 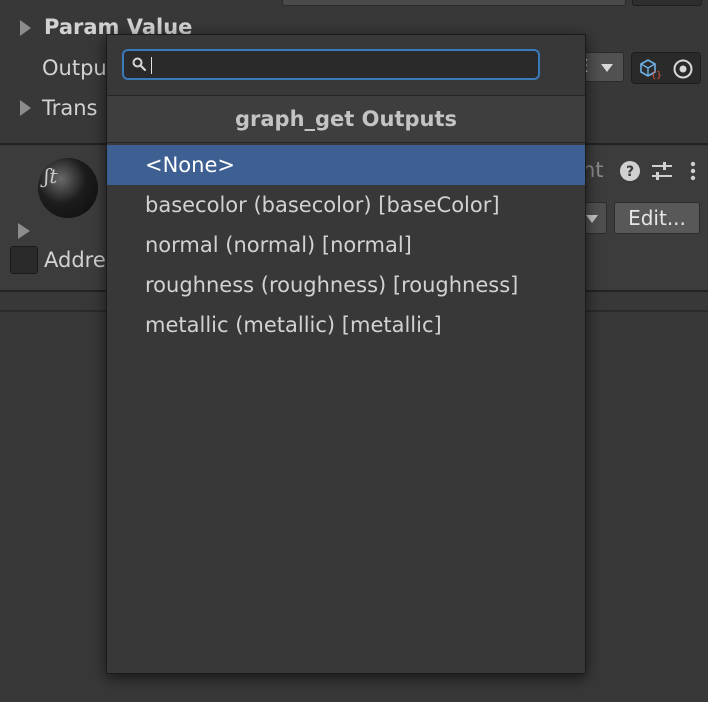 I want to click on addressable-label: Addre, so click(x=75, y=260).